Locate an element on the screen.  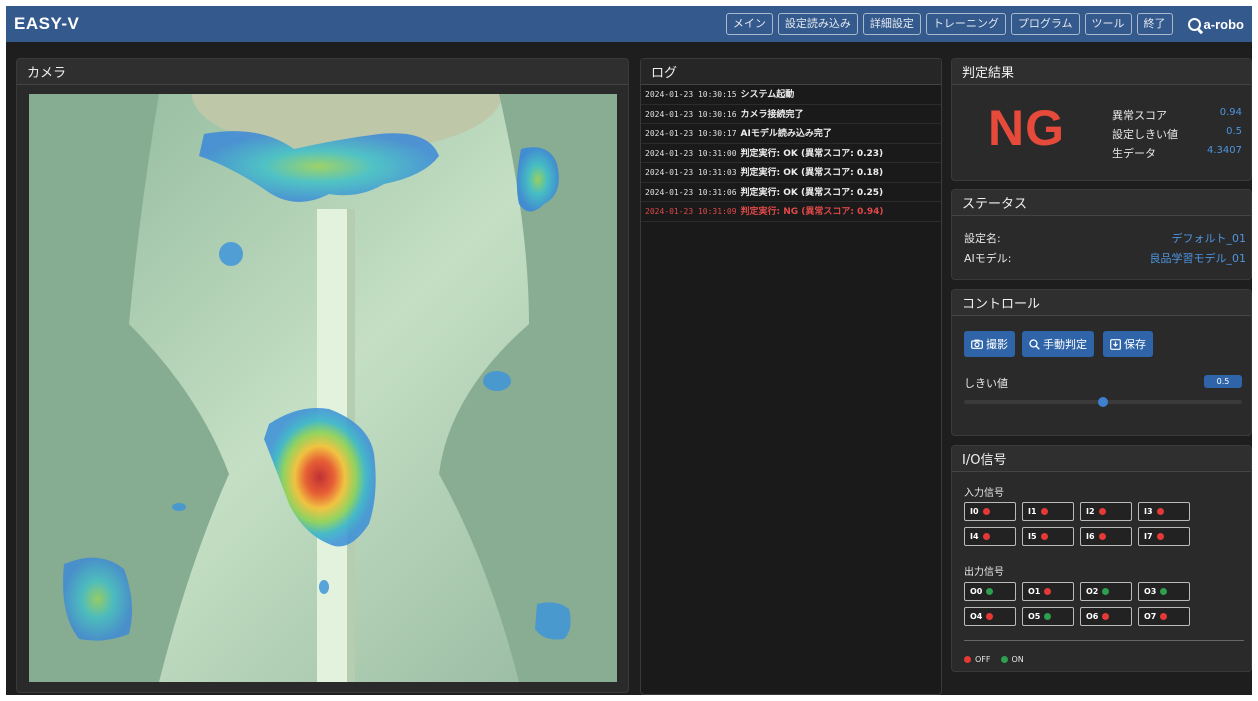
io-signal-i1: I1 is located at coordinates (1048, 511).